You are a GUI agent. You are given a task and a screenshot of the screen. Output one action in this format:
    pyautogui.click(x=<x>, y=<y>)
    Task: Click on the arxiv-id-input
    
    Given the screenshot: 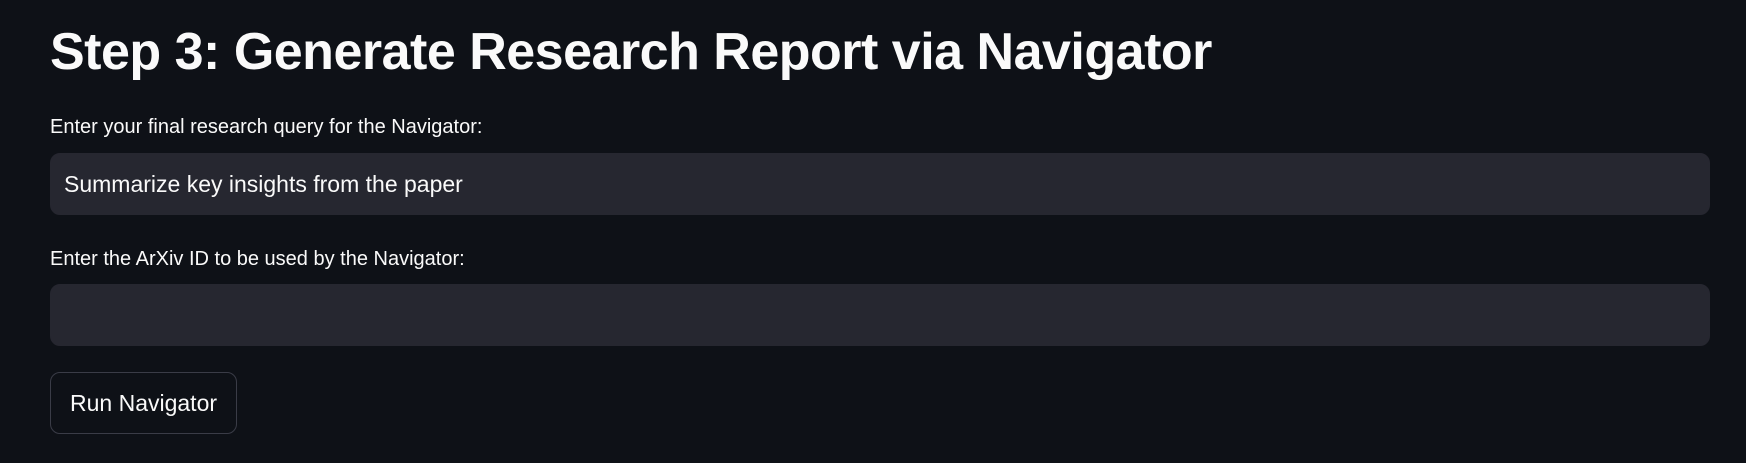 What is the action you would take?
    pyautogui.click(x=880, y=315)
    